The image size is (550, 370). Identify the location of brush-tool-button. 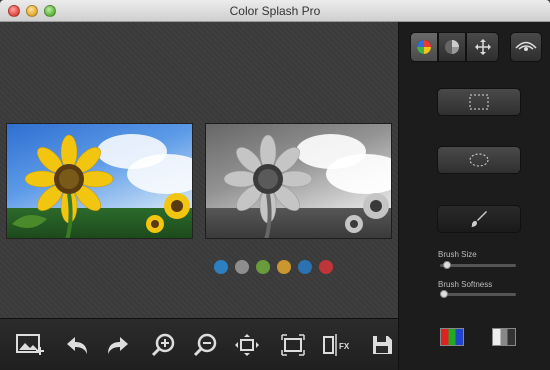
(479, 219).